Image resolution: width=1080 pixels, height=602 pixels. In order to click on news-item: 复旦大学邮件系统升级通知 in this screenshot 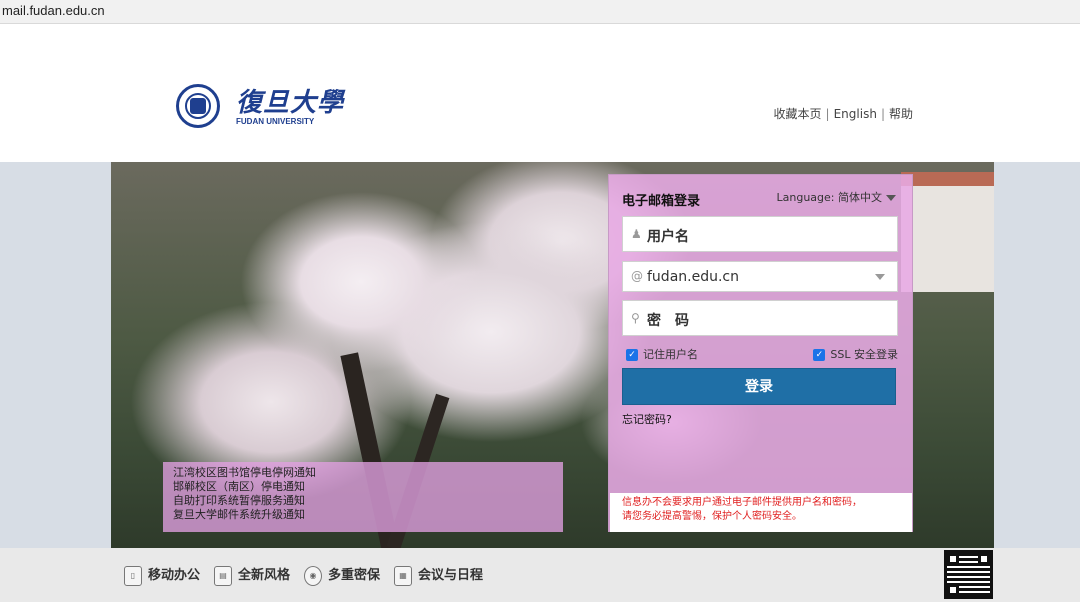, I will do `click(363, 515)`.